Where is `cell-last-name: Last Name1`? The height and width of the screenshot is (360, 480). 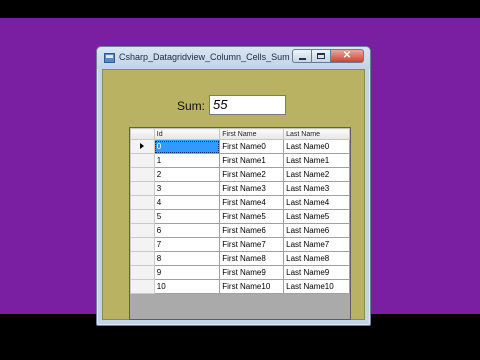
cell-last-name: Last Name1 is located at coordinates (316, 160).